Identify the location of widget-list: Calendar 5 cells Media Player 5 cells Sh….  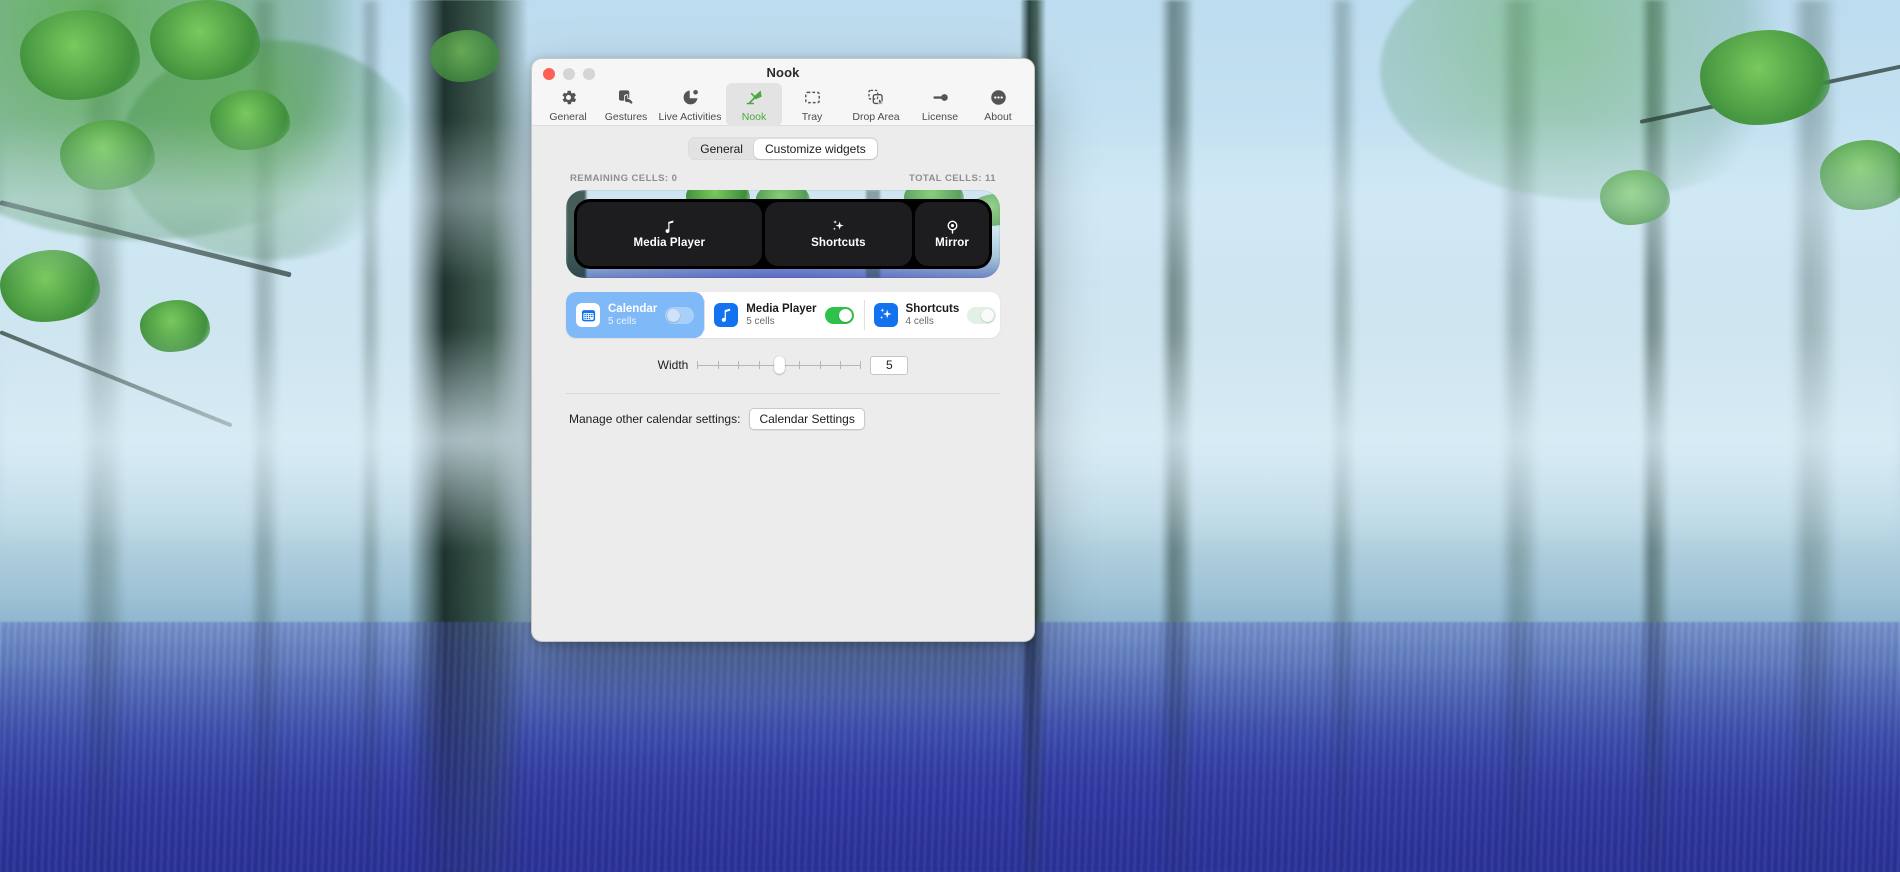
(783, 315).